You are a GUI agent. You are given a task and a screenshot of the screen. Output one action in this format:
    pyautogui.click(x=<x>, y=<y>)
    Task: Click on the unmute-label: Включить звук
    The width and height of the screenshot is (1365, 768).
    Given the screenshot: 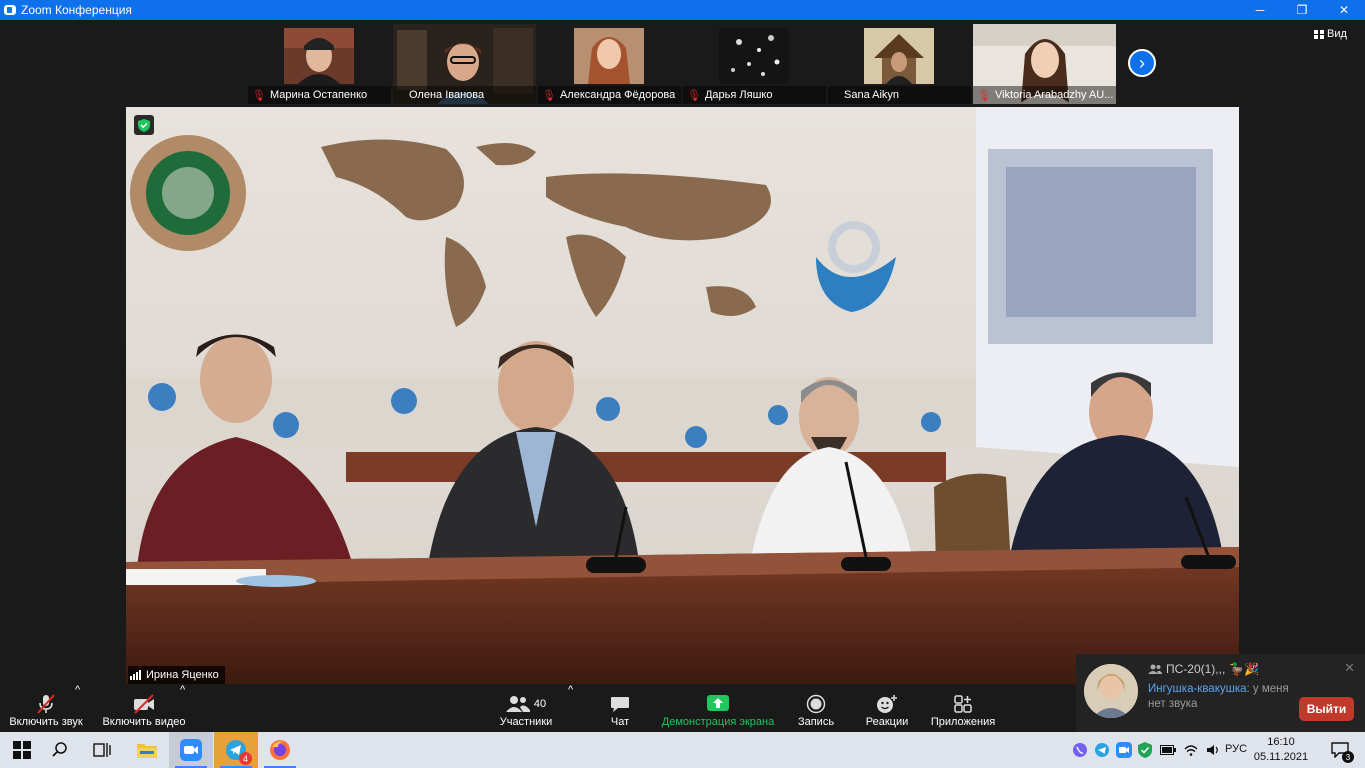 What is the action you would take?
    pyautogui.click(x=46, y=722)
    